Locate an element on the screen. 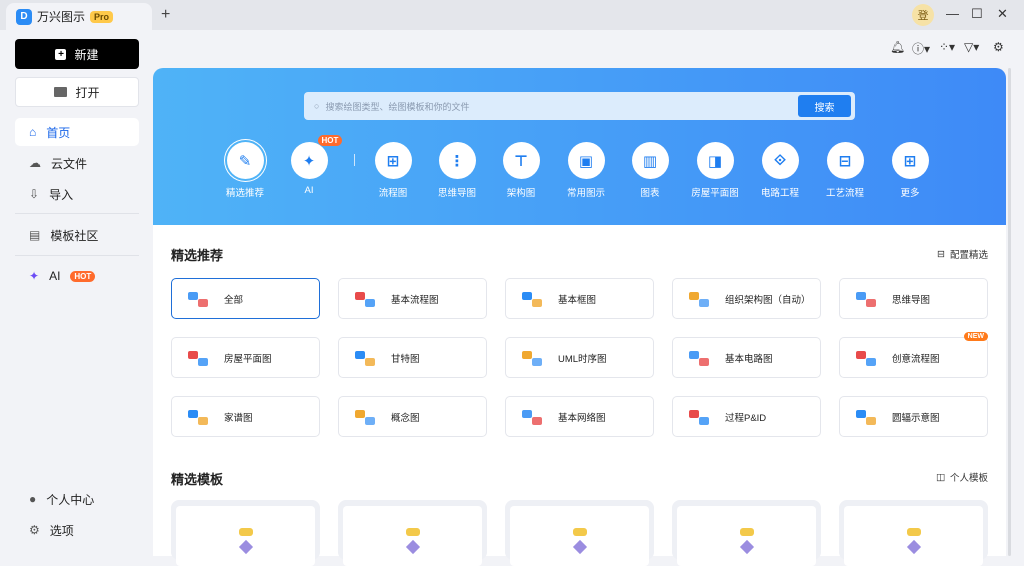 Image resolution: width=1024 pixels, height=566 pixels. category-icon: ▥ is located at coordinates (650, 160).